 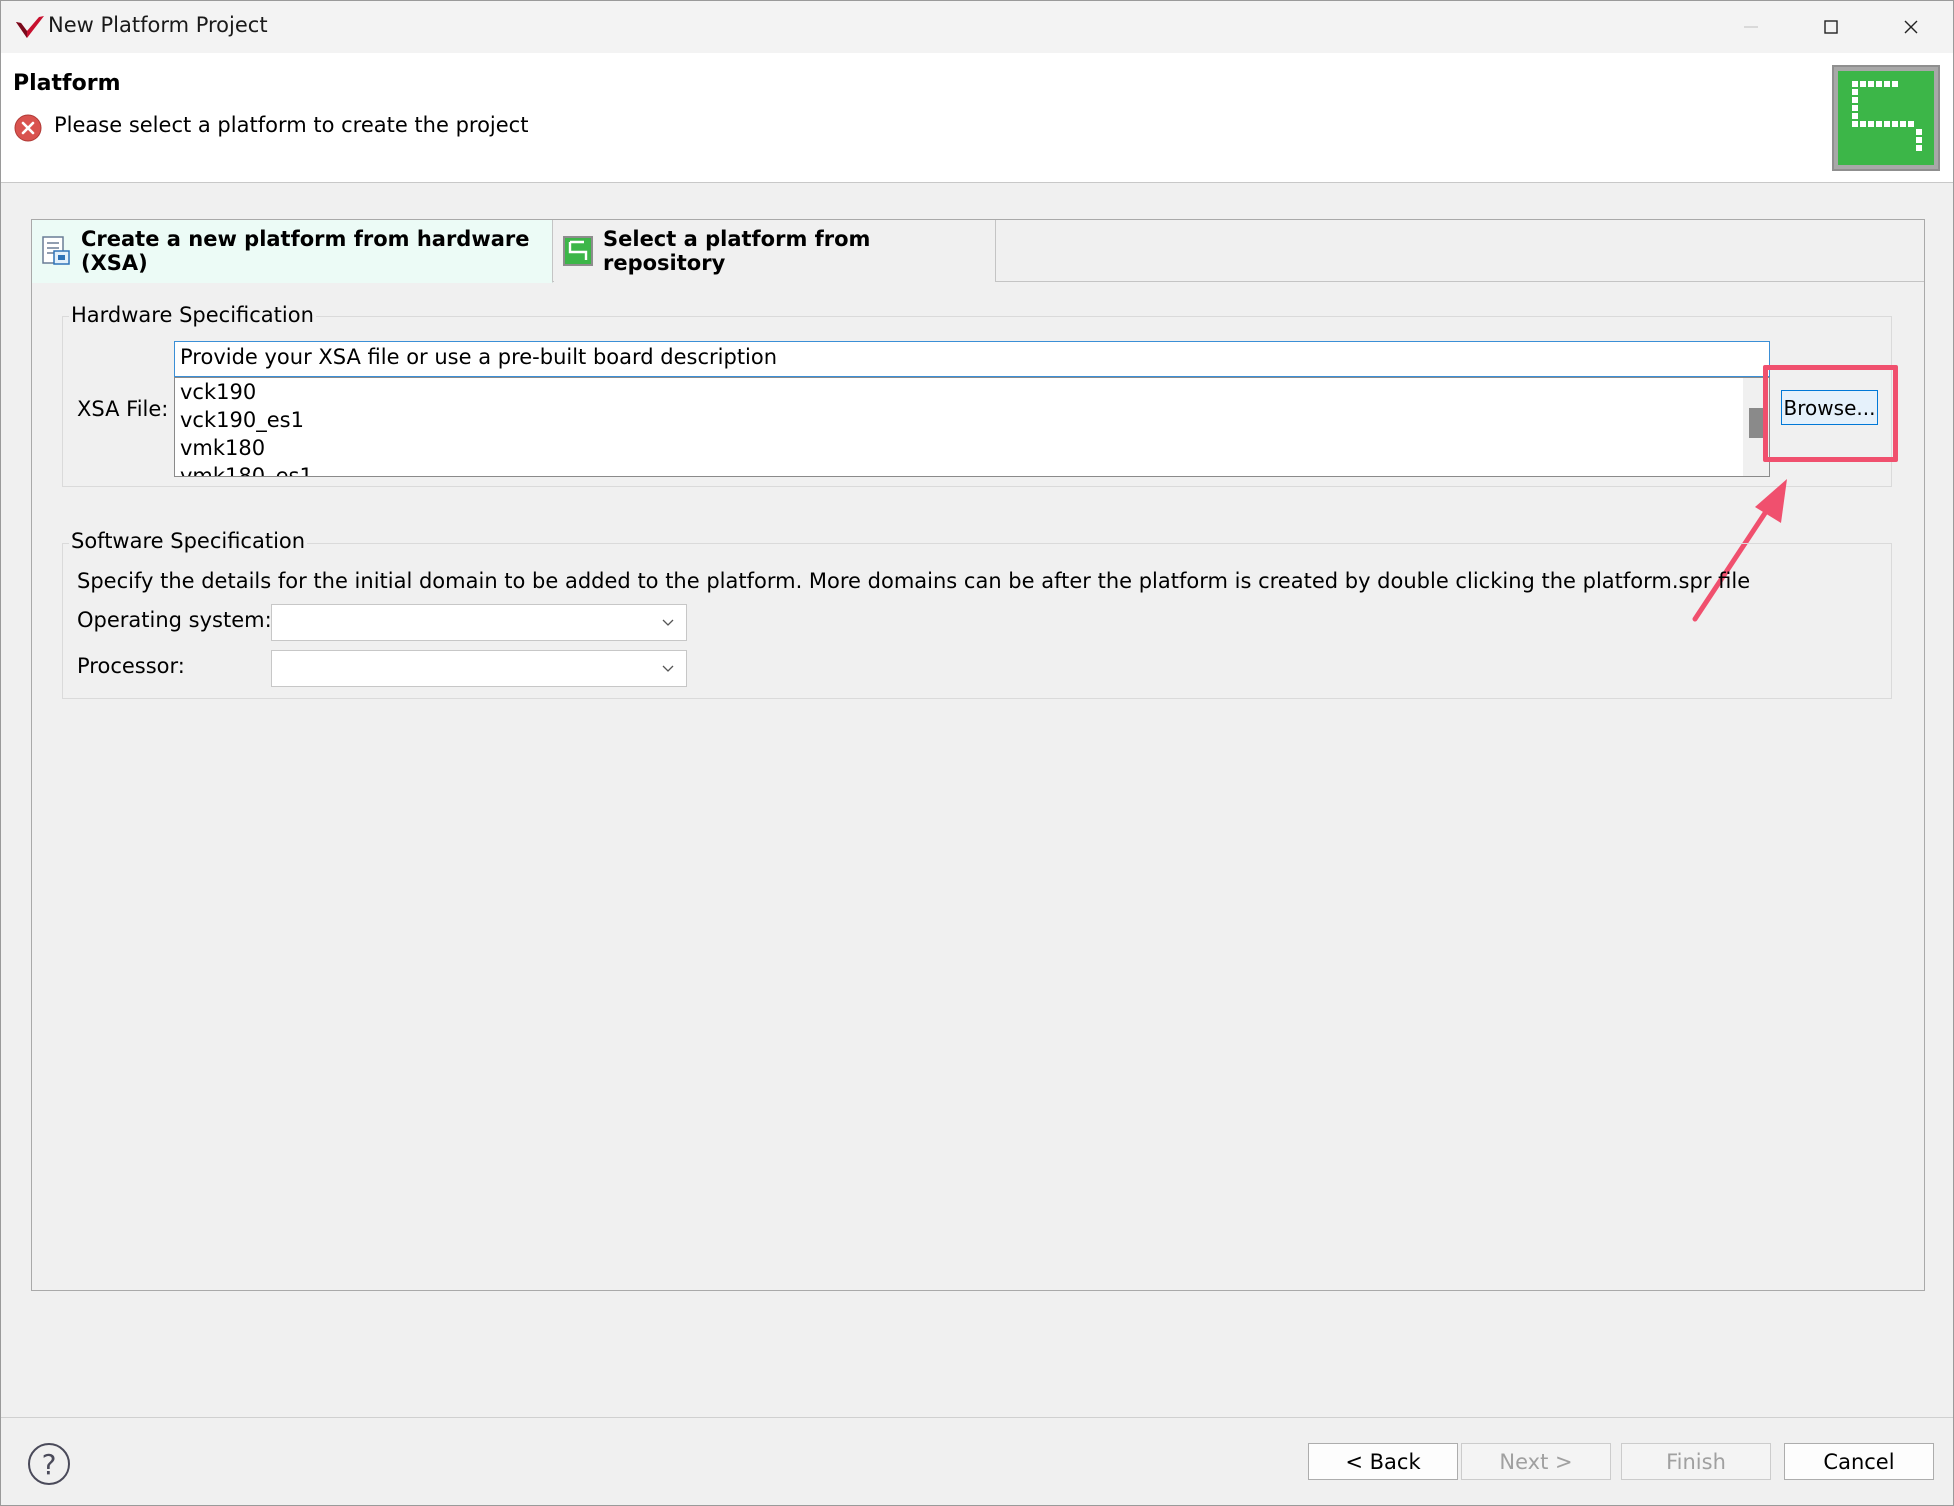 I want to click on minimize-button, so click(x=1751, y=27).